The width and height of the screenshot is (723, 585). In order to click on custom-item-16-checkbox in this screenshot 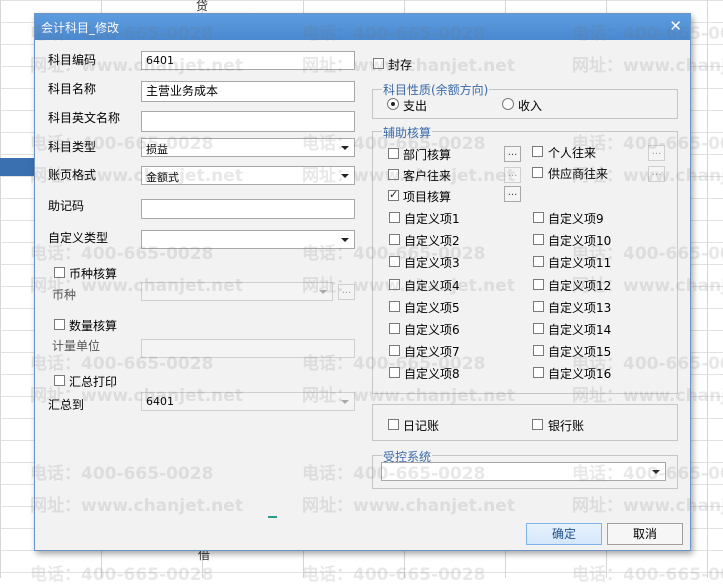, I will do `click(538, 372)`.